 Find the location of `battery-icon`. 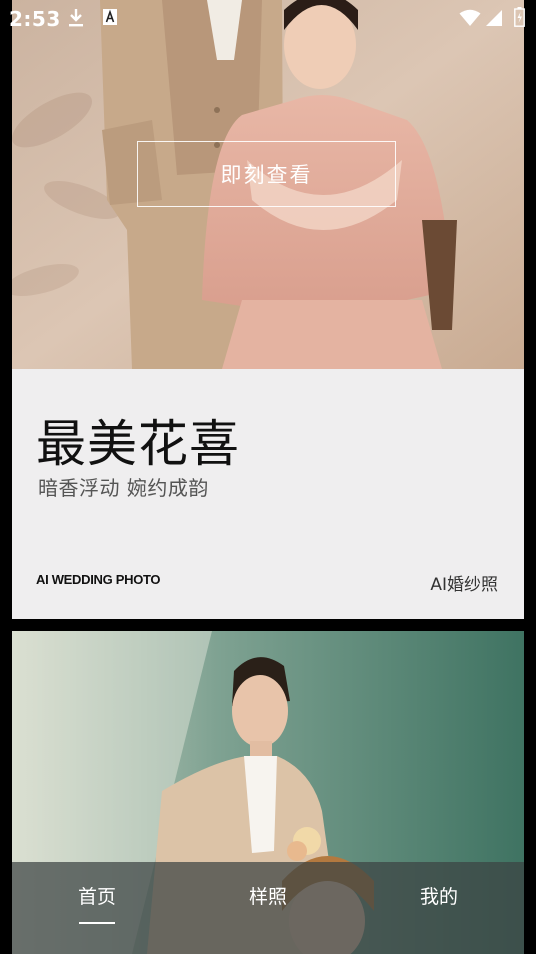

battery-icon is located at coordinates (519, 19).